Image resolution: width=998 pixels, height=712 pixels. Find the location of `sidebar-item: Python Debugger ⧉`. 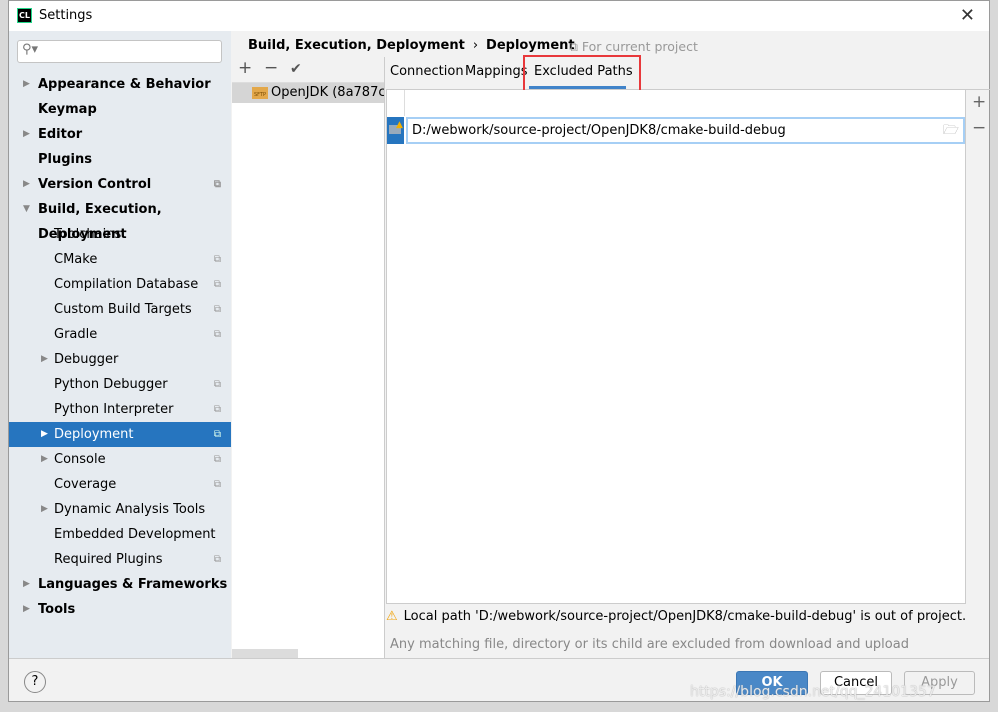

sidebar-item: Python Debugger ⧉ is located at coordinates (120, 384).